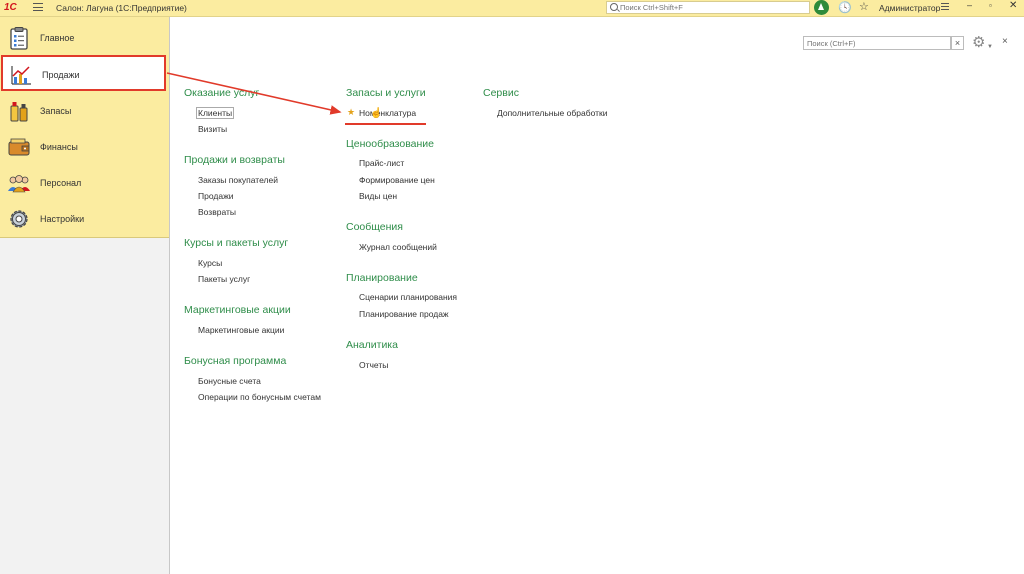 This screenshot has height=574, width=1024. Describe the element at coordinates (386, 93) in the screenshot. I see `section-title: Запасы и услуги` at that location.